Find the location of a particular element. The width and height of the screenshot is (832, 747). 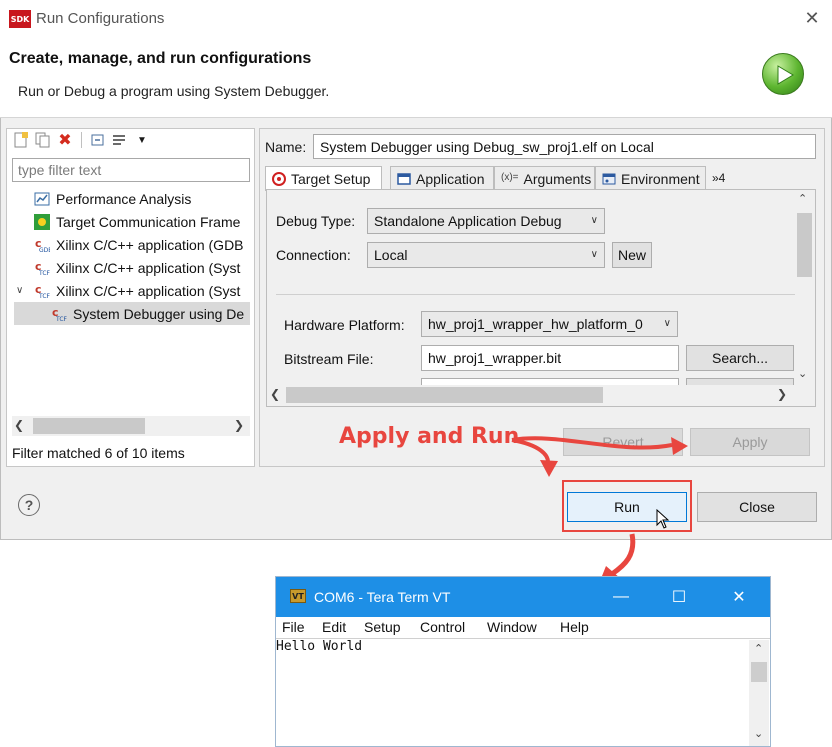

scroll-up-icon: ⌃ is located at coordinates (758, 648).